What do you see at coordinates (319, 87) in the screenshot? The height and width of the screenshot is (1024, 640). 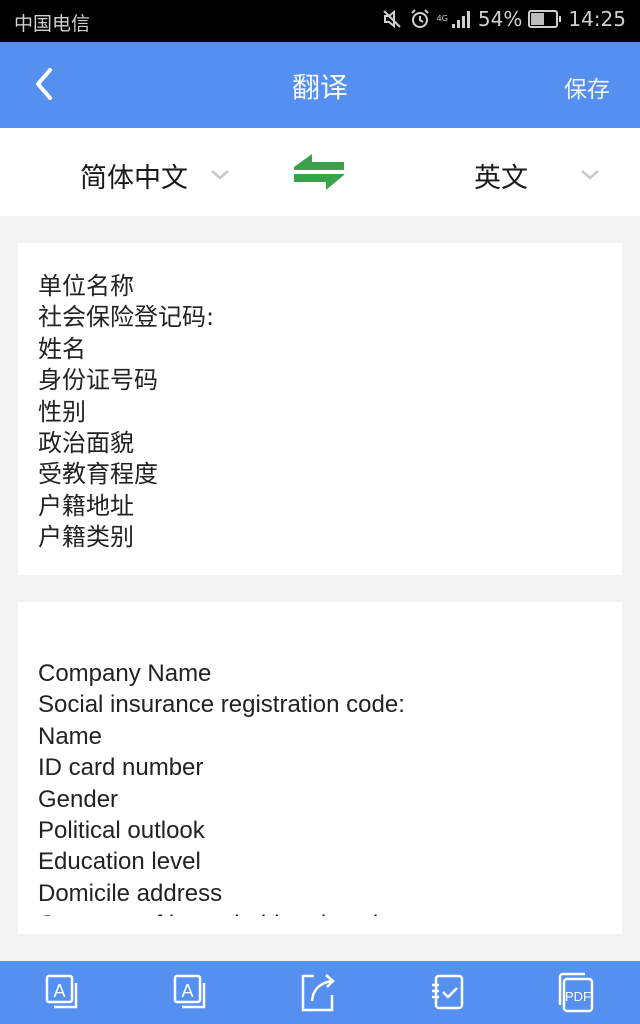 I see `page-title: 翻译` at bounding box center [319, 87].